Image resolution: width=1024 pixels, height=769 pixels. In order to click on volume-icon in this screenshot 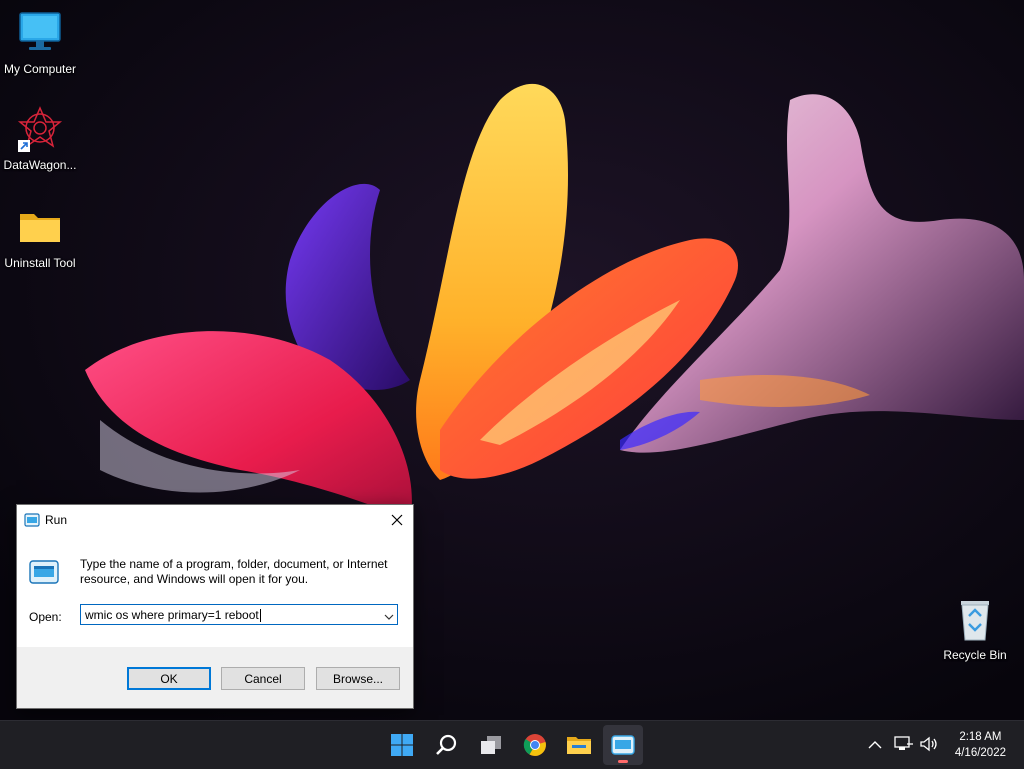, I will do `click(929, 746)`.